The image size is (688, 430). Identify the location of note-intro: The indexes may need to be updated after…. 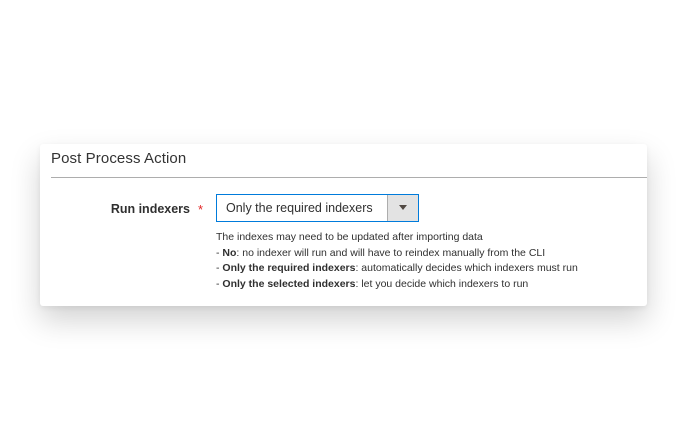
(349, 237).